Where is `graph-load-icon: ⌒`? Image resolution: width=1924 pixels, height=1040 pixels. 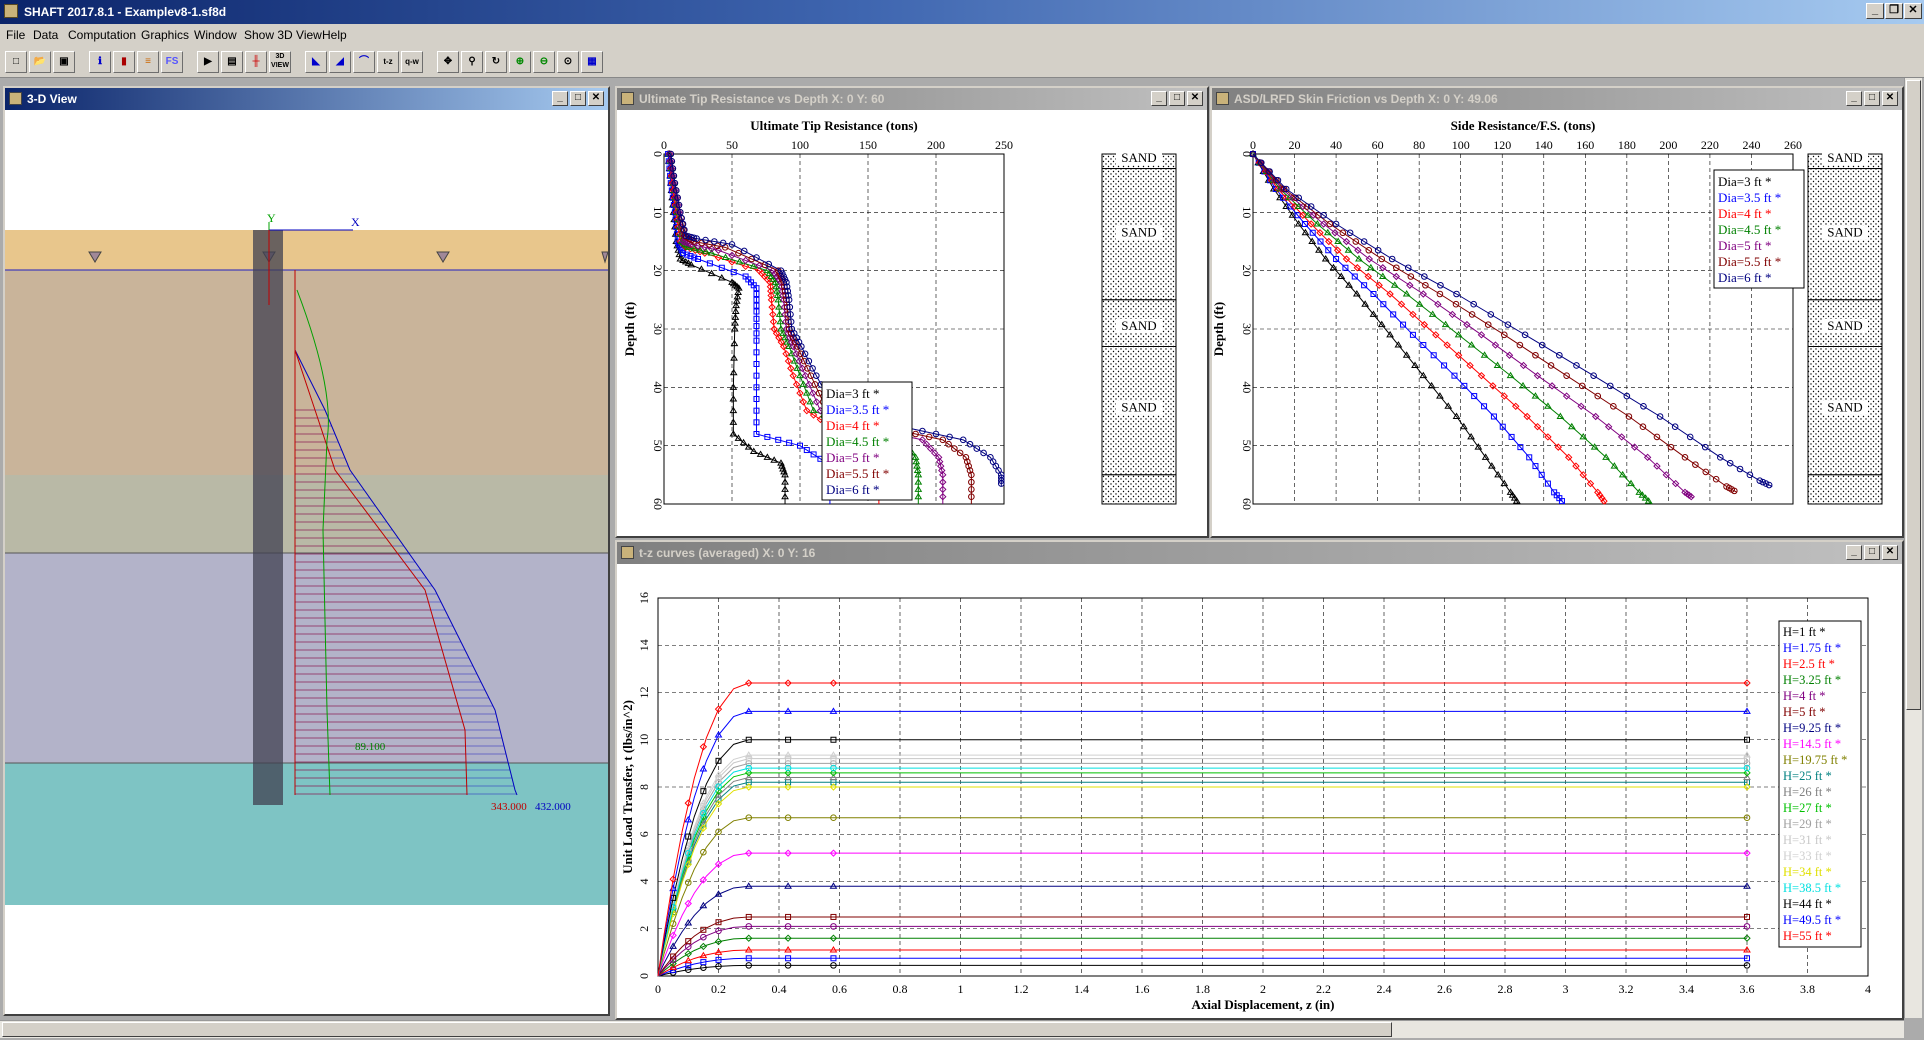
graph-load-icon: ⌒ is located at coordinates (364, 62).